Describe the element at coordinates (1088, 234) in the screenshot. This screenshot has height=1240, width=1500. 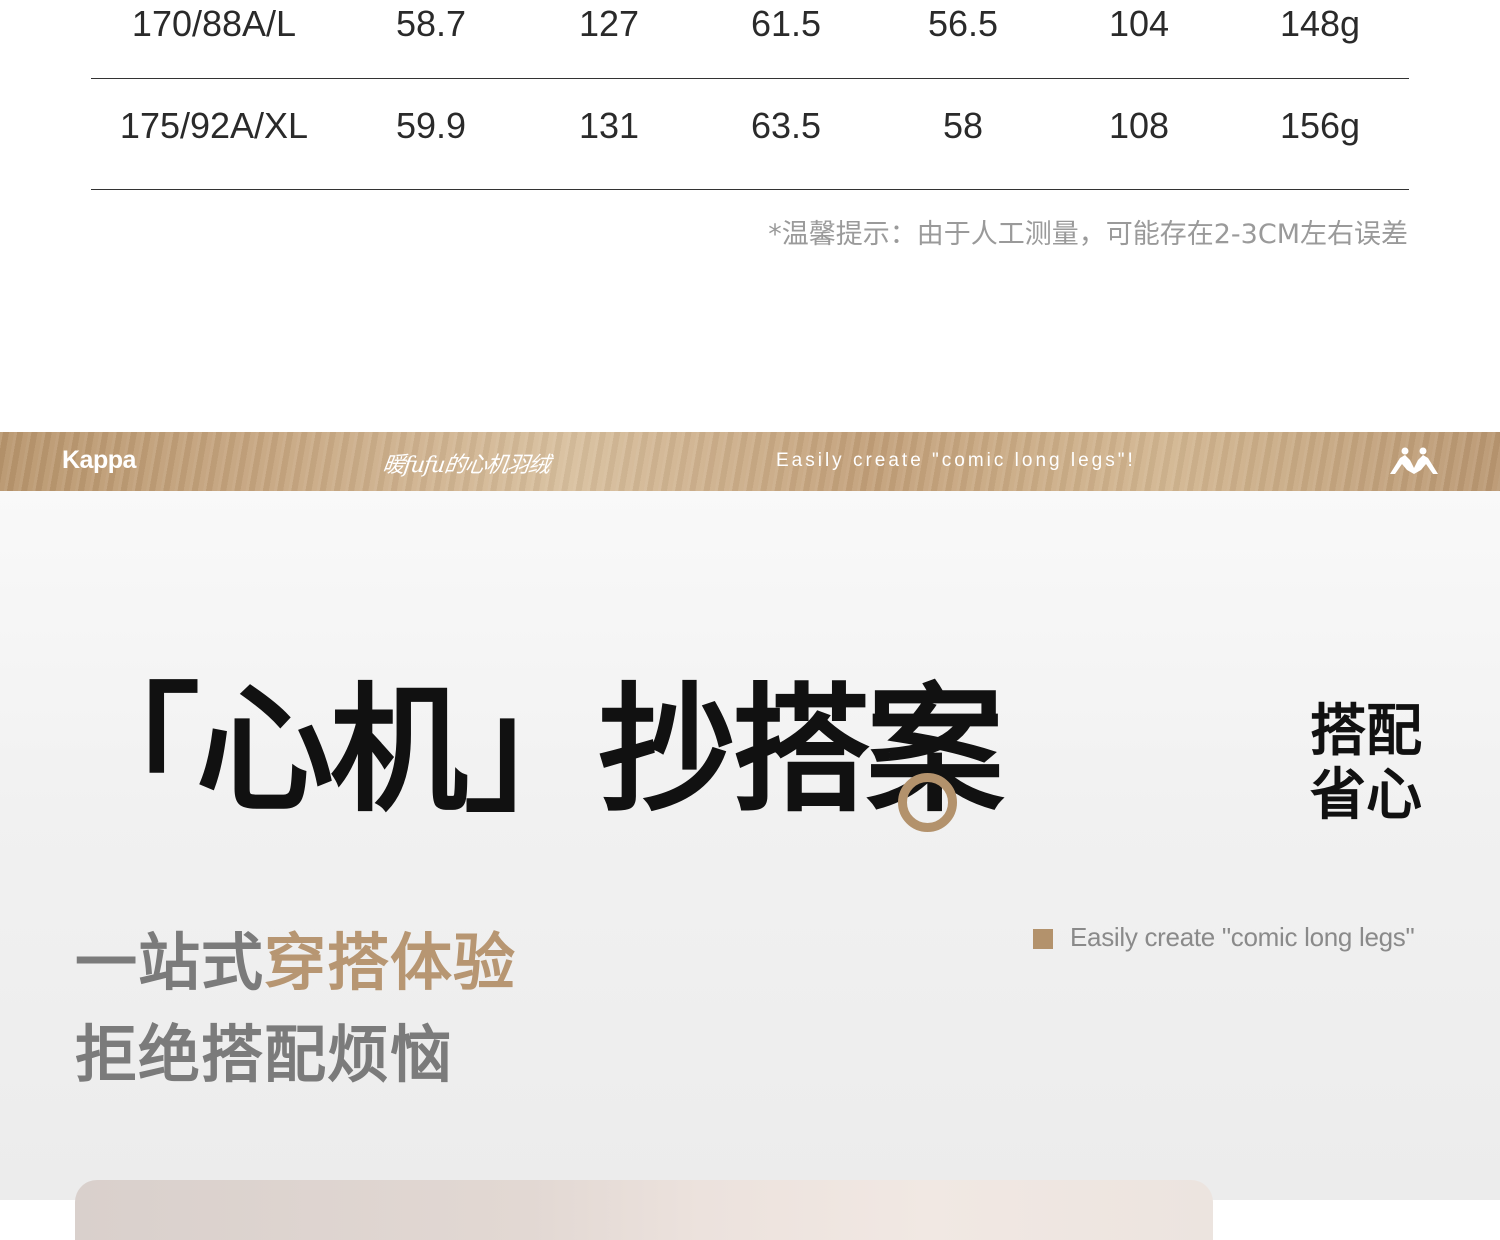
I see `measurement-tip: *温馨提示：由于人工测量，可能存在2-3CM左右误差` at that location.